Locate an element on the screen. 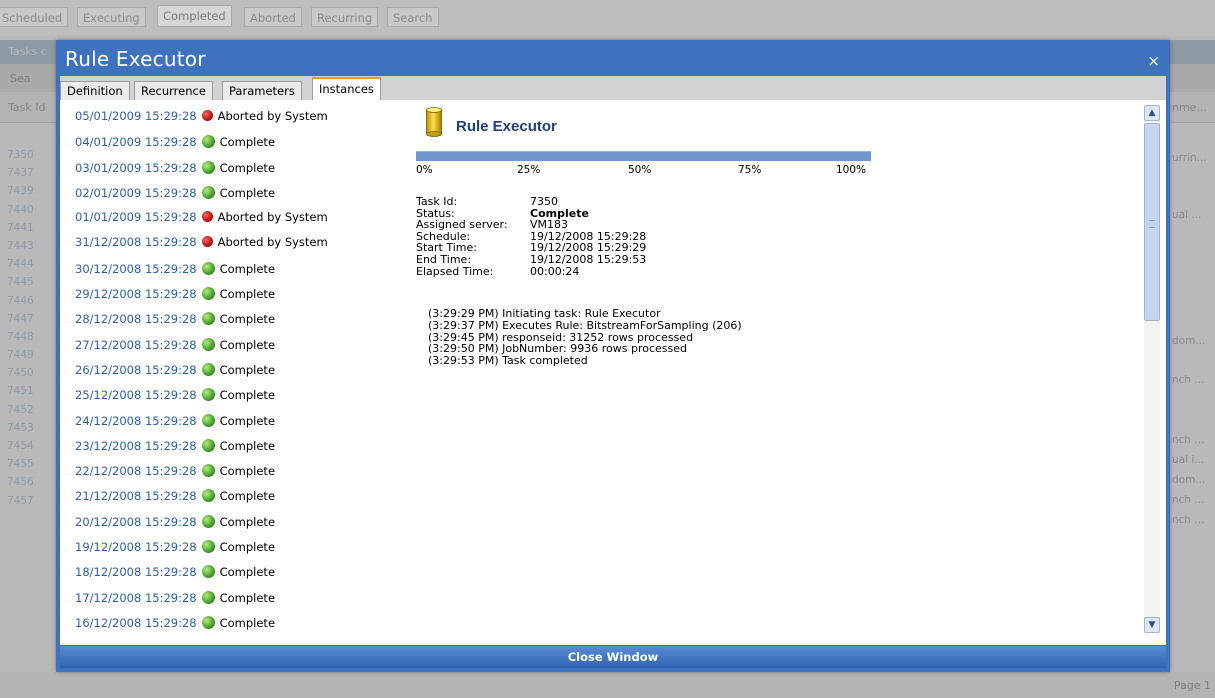 The width and height of the screenshot is (1215, 698). instance-row: 21/12/2008 15:29:28 Complete is located at coordinates (225, 501).